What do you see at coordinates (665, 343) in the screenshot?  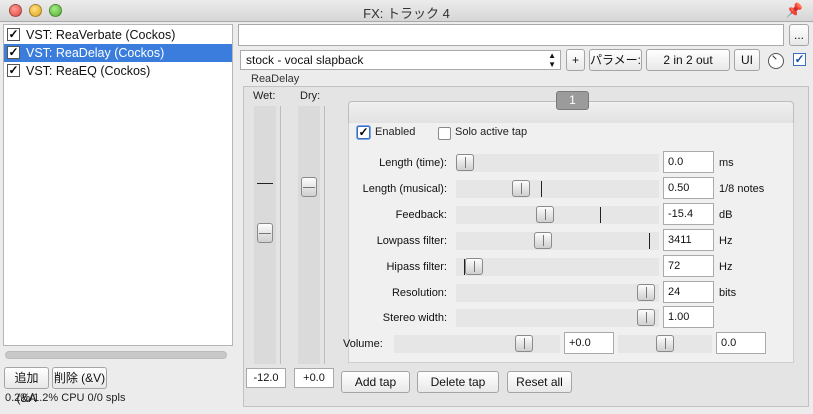 I see `pan-slider-thumb` at bounding box center [665, 343].